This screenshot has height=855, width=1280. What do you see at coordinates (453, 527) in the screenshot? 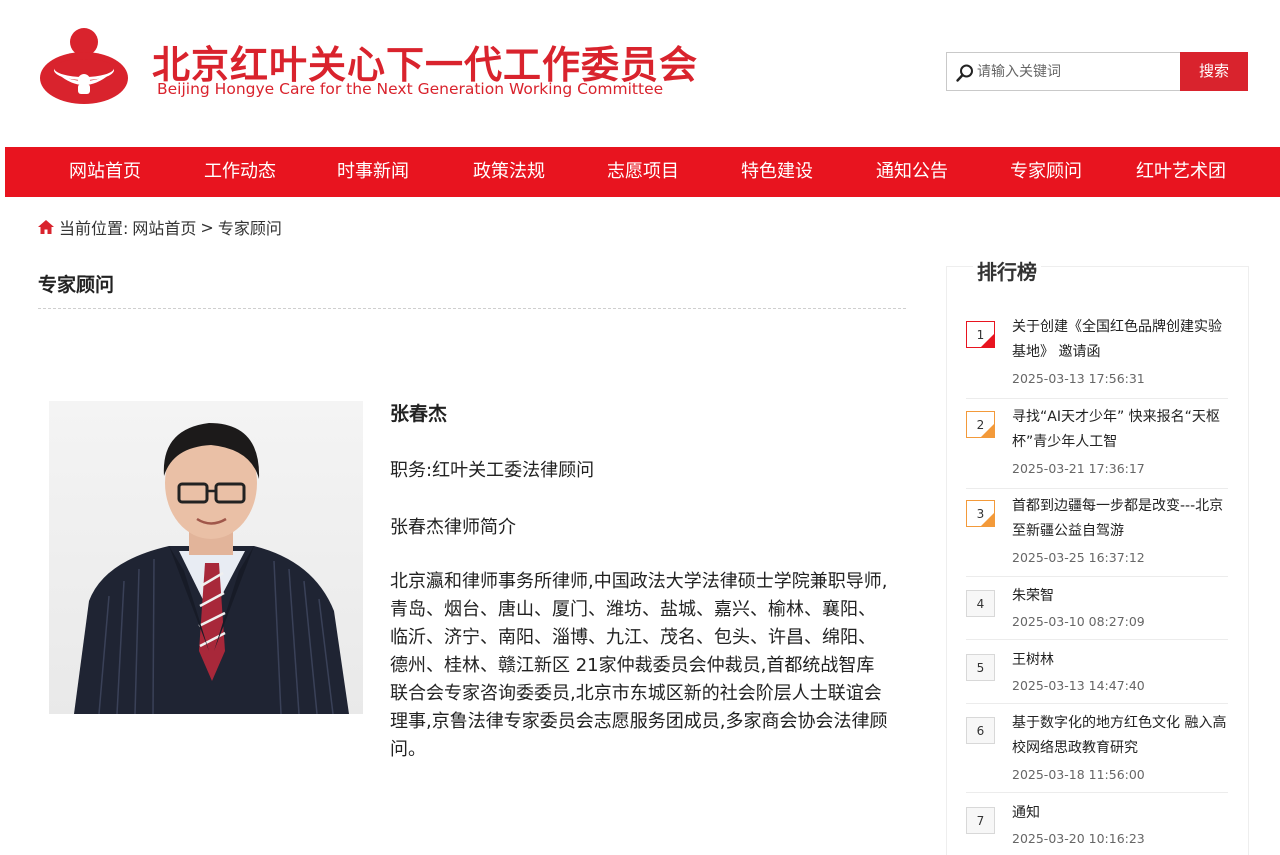
I see `advisor-intro-title: 张春杰律师简介` at bounding box center [453, 527].